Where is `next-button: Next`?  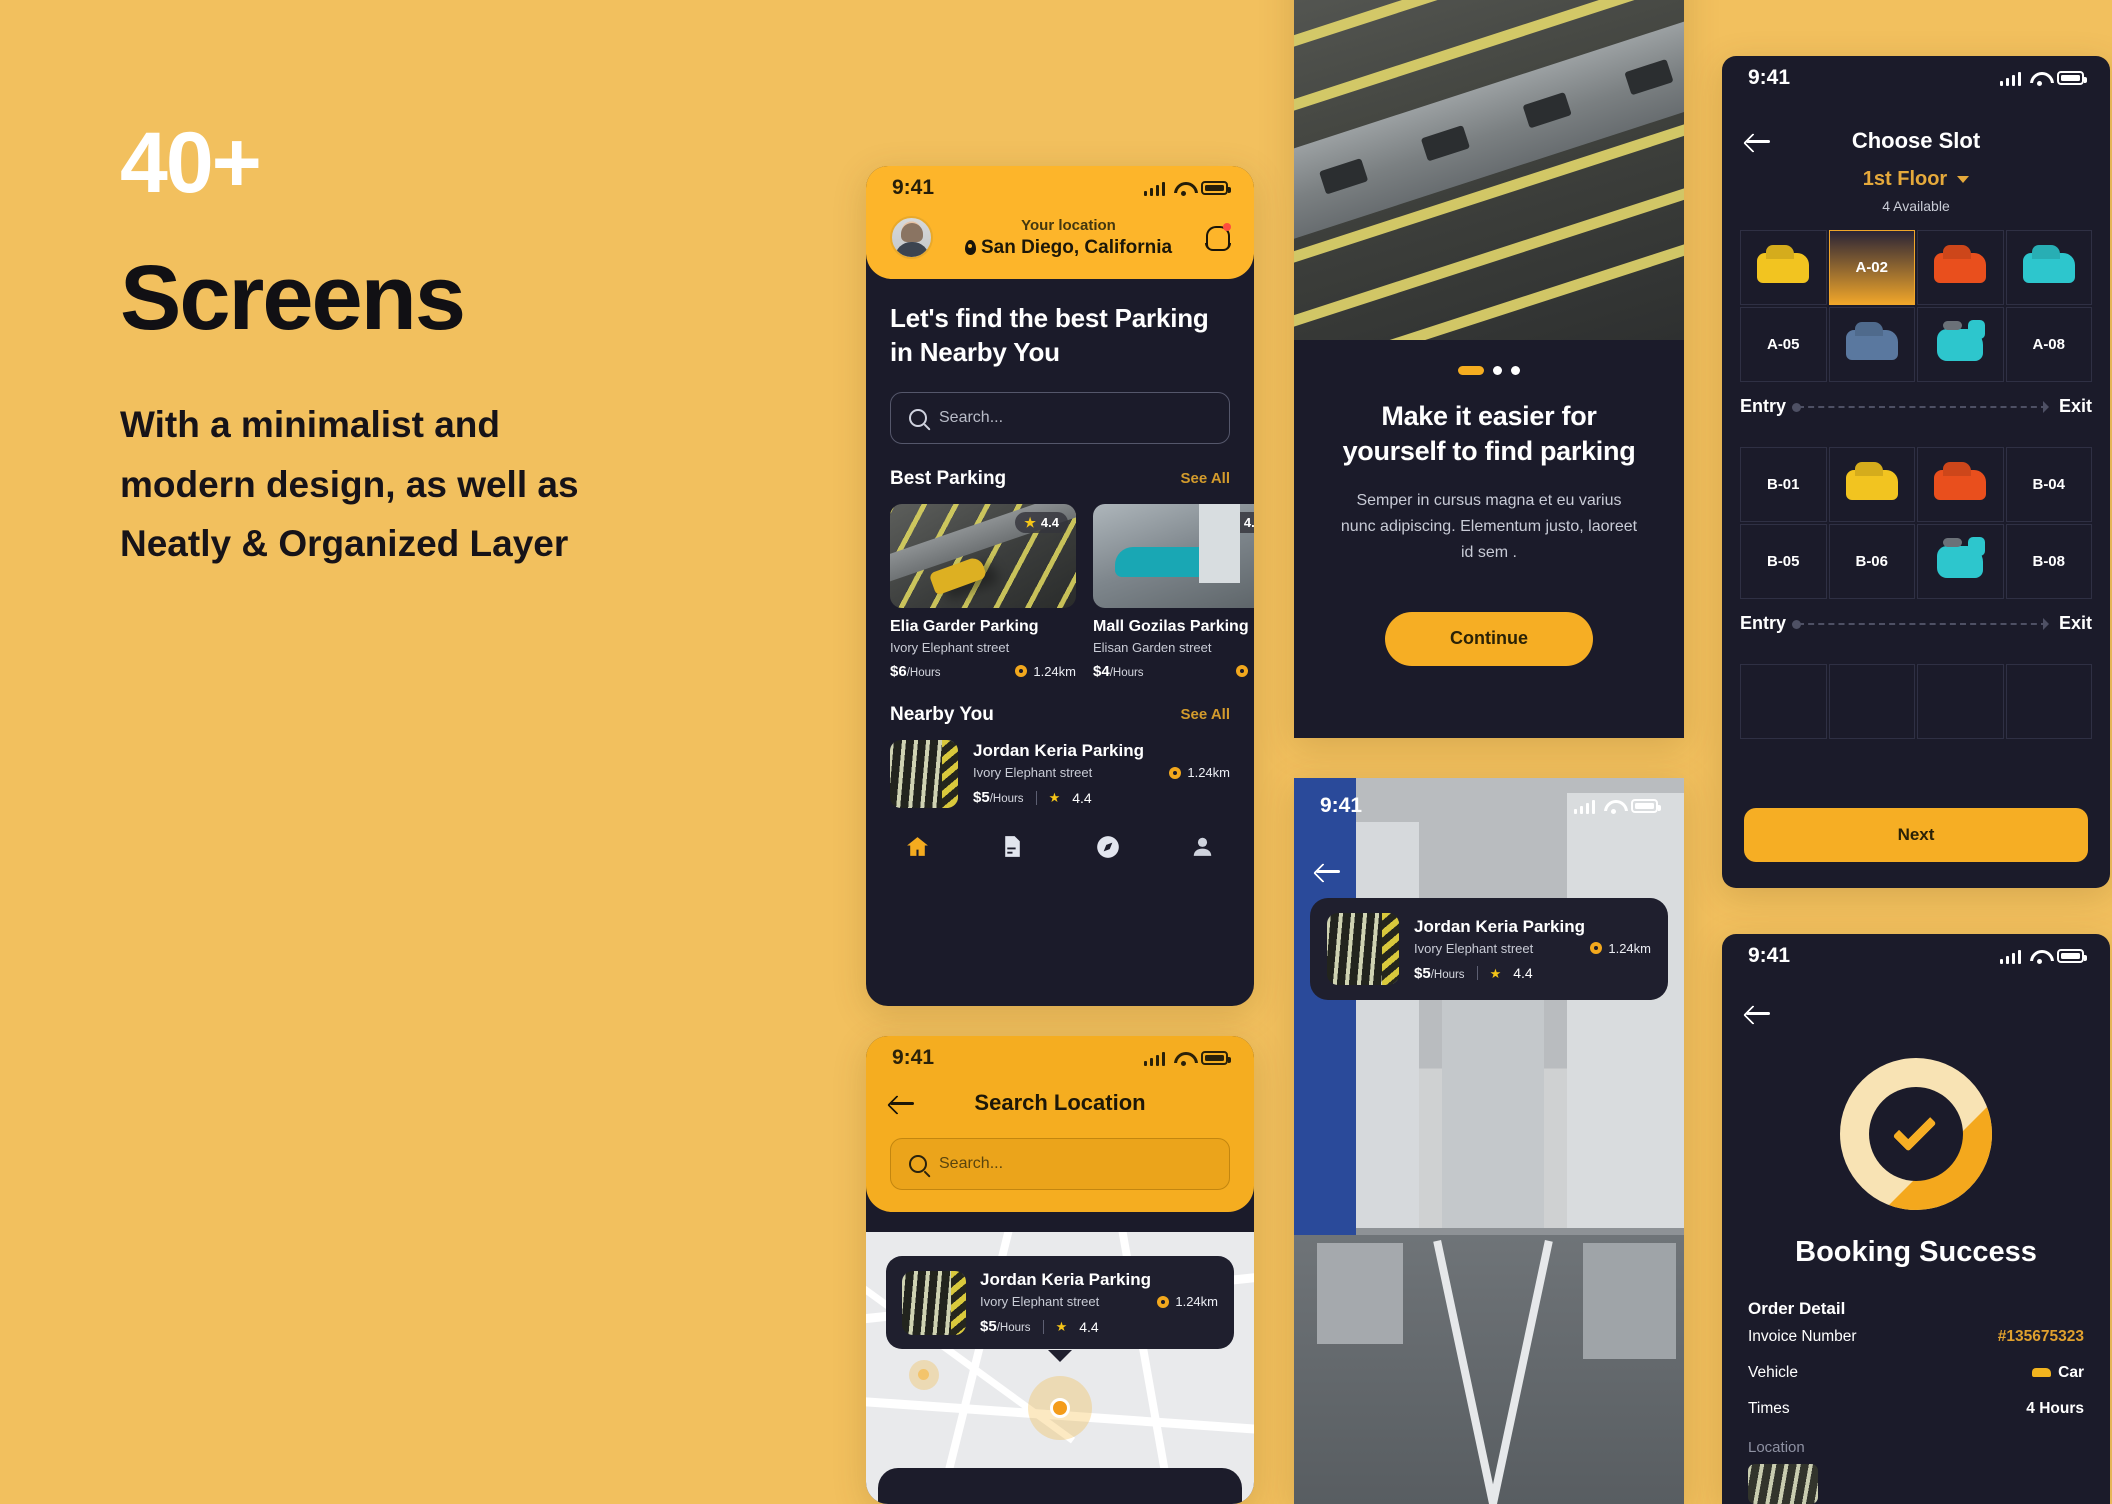
next-button: Next is located at coordinates (1916, 835).